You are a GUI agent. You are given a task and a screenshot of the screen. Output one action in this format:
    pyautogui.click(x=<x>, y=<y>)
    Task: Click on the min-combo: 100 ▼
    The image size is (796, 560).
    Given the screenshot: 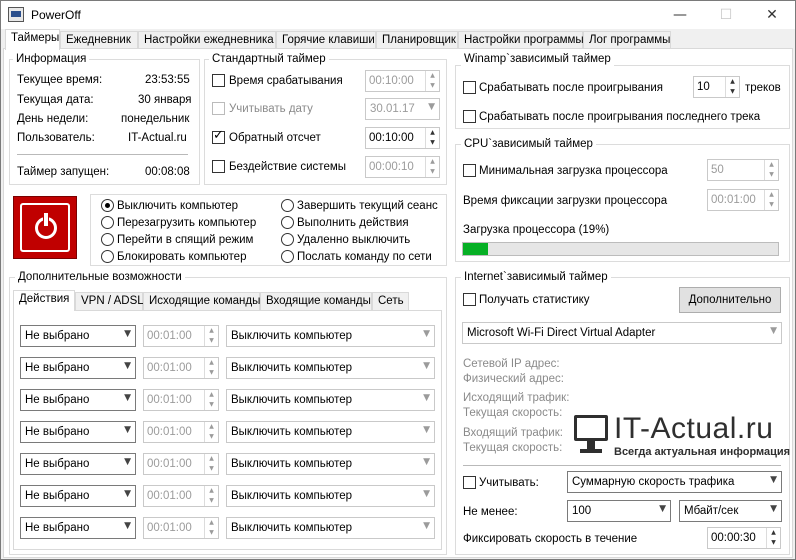 What is the action you would take?
    pyautogui.click(x=619, y=511)
    